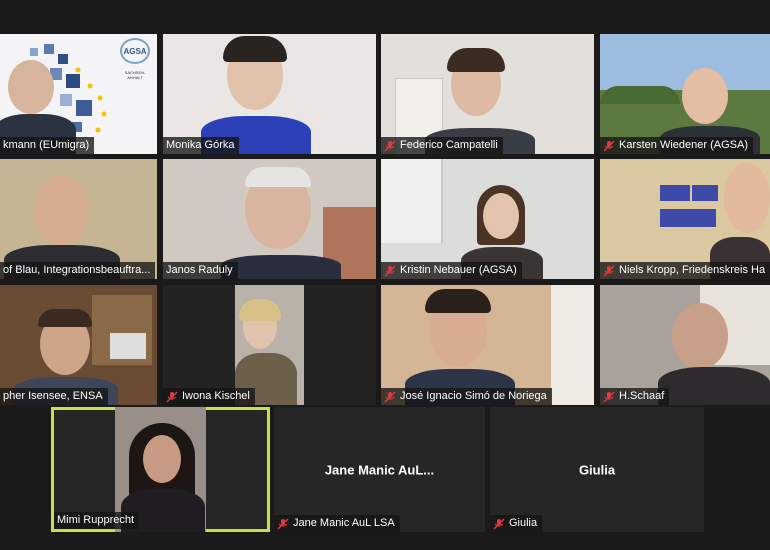 This screenshot has height=550, width=770. What do you see at coordinates (201, 145) in the screenshot?
I see `participant-name: Monika Górka` at bounding box center [201, 145].